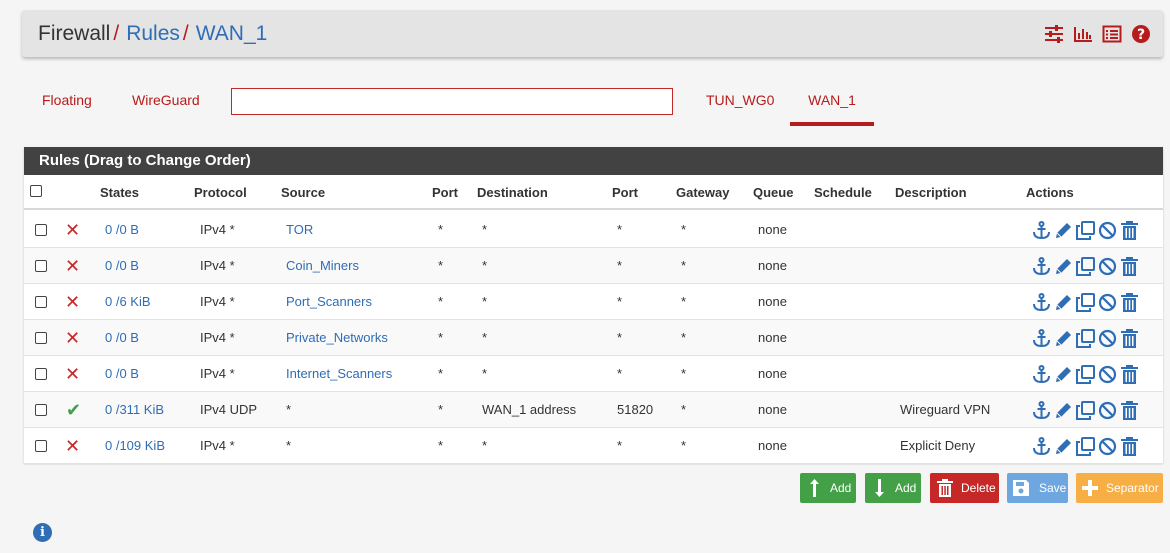  Describe the element at coordinates (299, 230) in the screenshot. I see `rule-source: TOR` at that location.